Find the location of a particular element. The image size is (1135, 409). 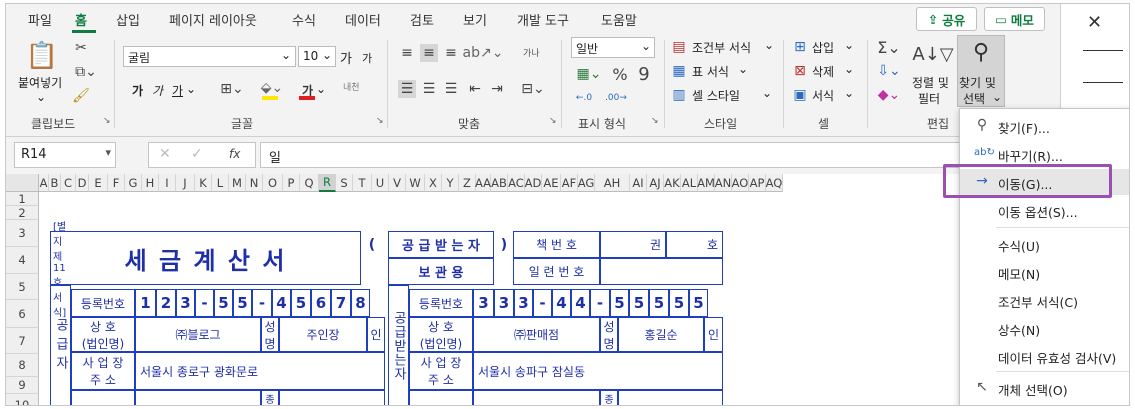

align-bottom-icon: ≡ is located at coordinates (451, 53).